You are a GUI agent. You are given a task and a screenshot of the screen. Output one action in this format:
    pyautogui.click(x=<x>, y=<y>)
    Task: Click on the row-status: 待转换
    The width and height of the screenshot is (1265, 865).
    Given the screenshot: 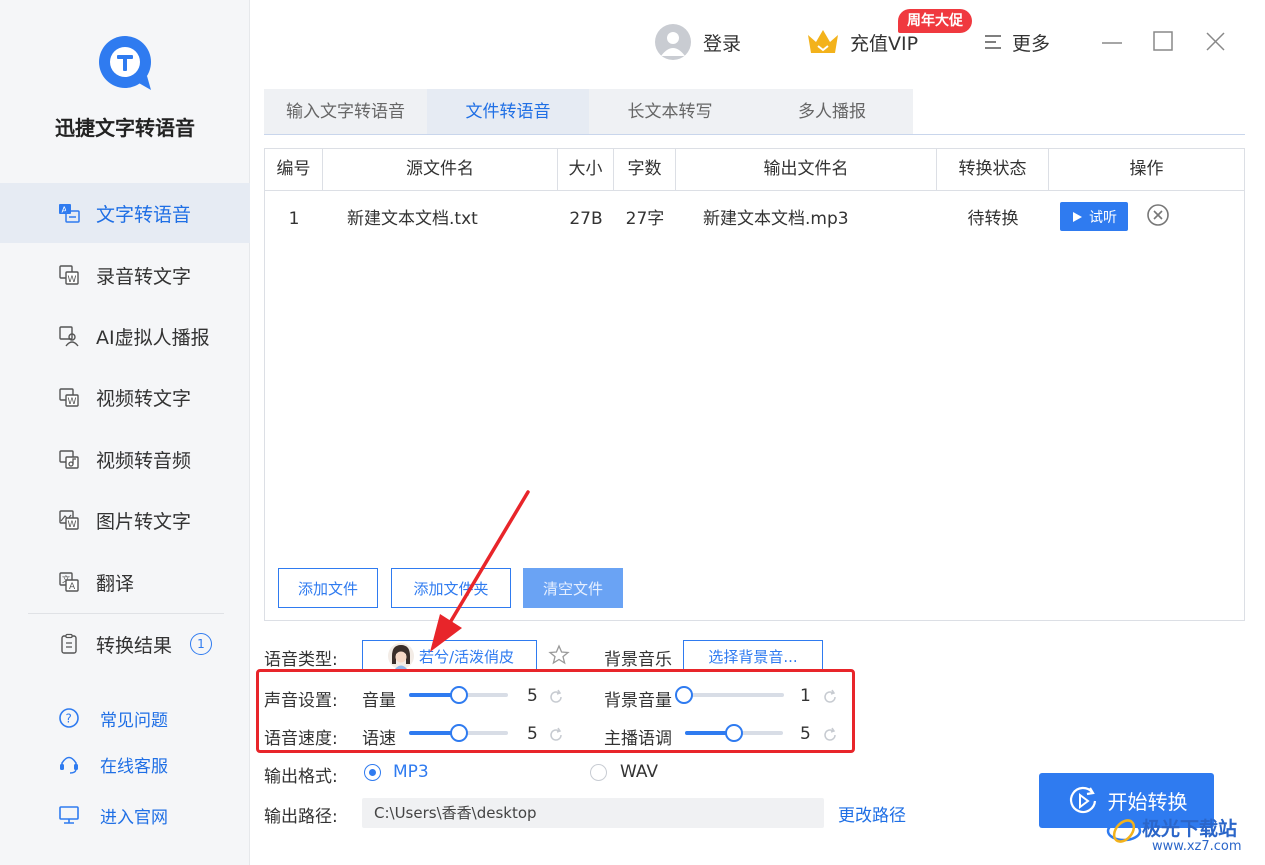 What is the action you would take?
    pyautogui.click(x=993, y=219)
    